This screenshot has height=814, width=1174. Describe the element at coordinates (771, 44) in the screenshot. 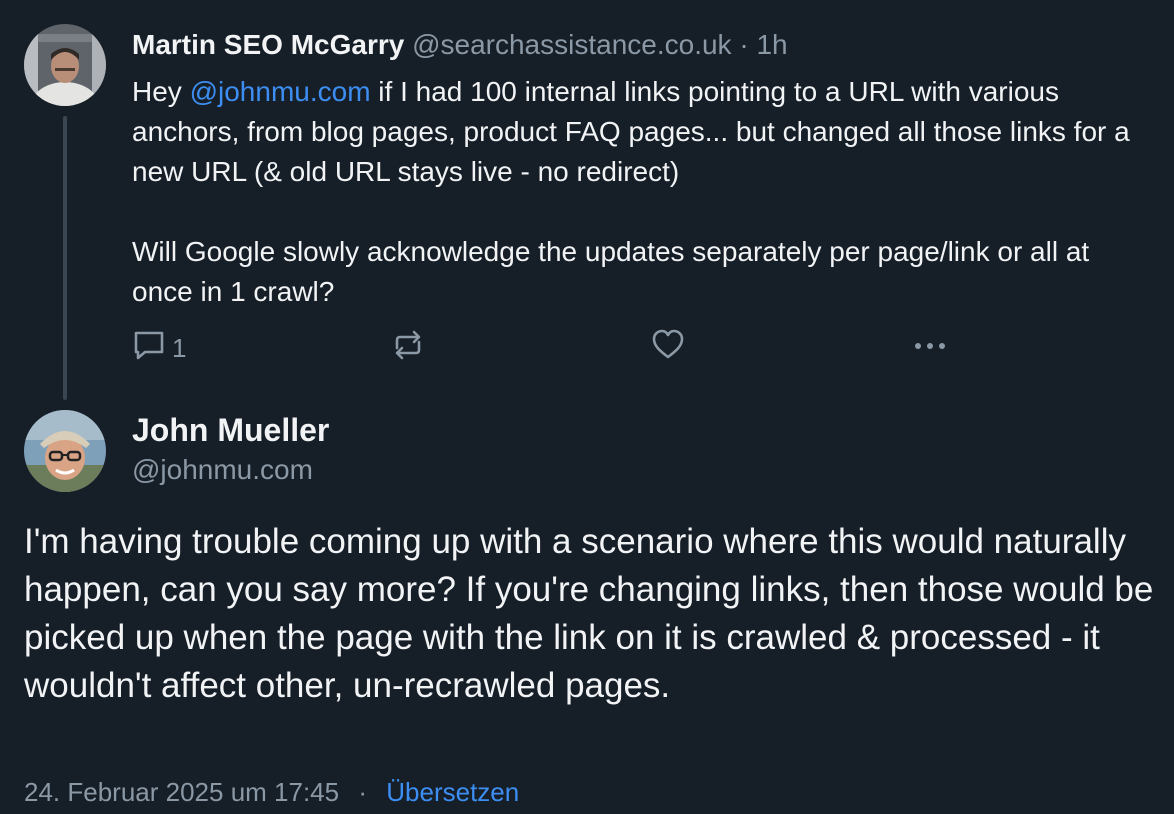

I see `post-time: 1h` at that location.